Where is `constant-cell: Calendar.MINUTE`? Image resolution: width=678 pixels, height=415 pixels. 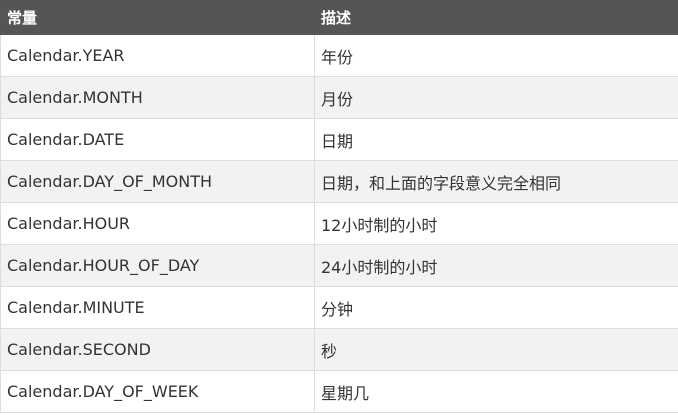
constant-cell: Calendar.MINUTE is located at coordinates (157, 307).